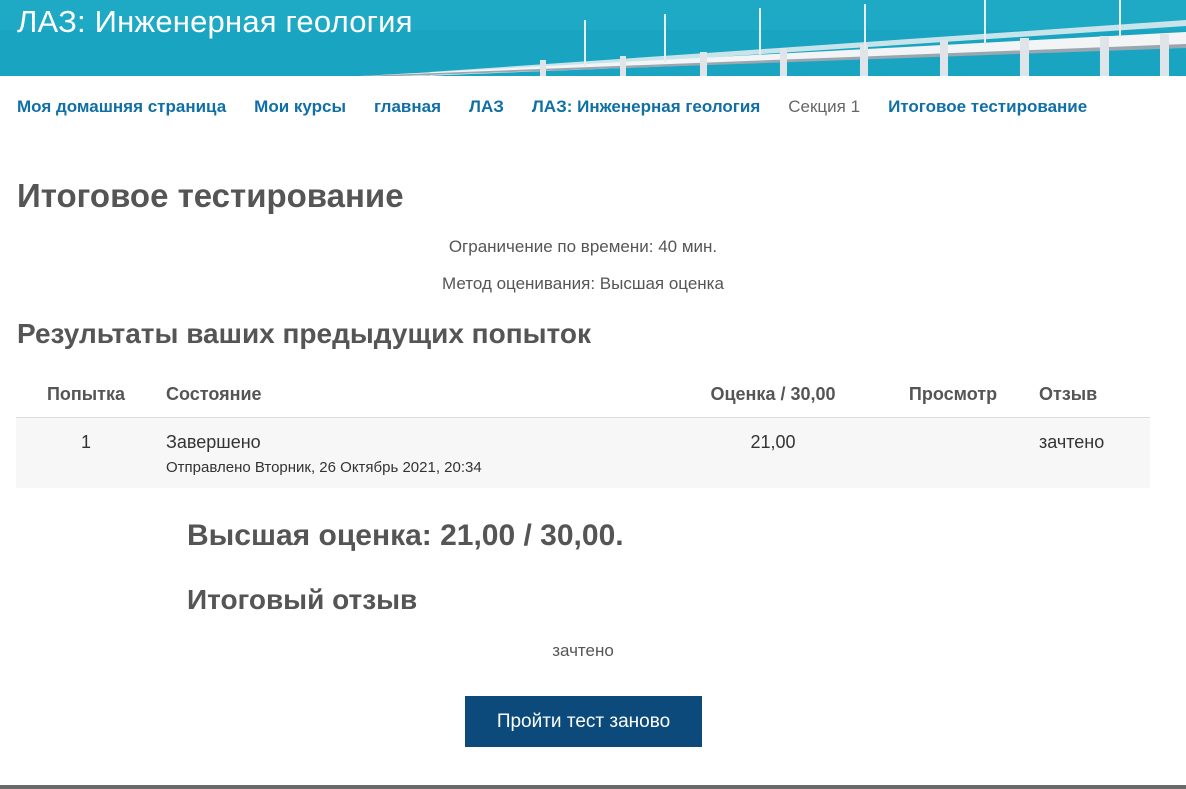 This screenshot has width=1186, height=789. Describe the element at coordinates (593, 787) in the screenshot. I see `footer-divider` at that location.